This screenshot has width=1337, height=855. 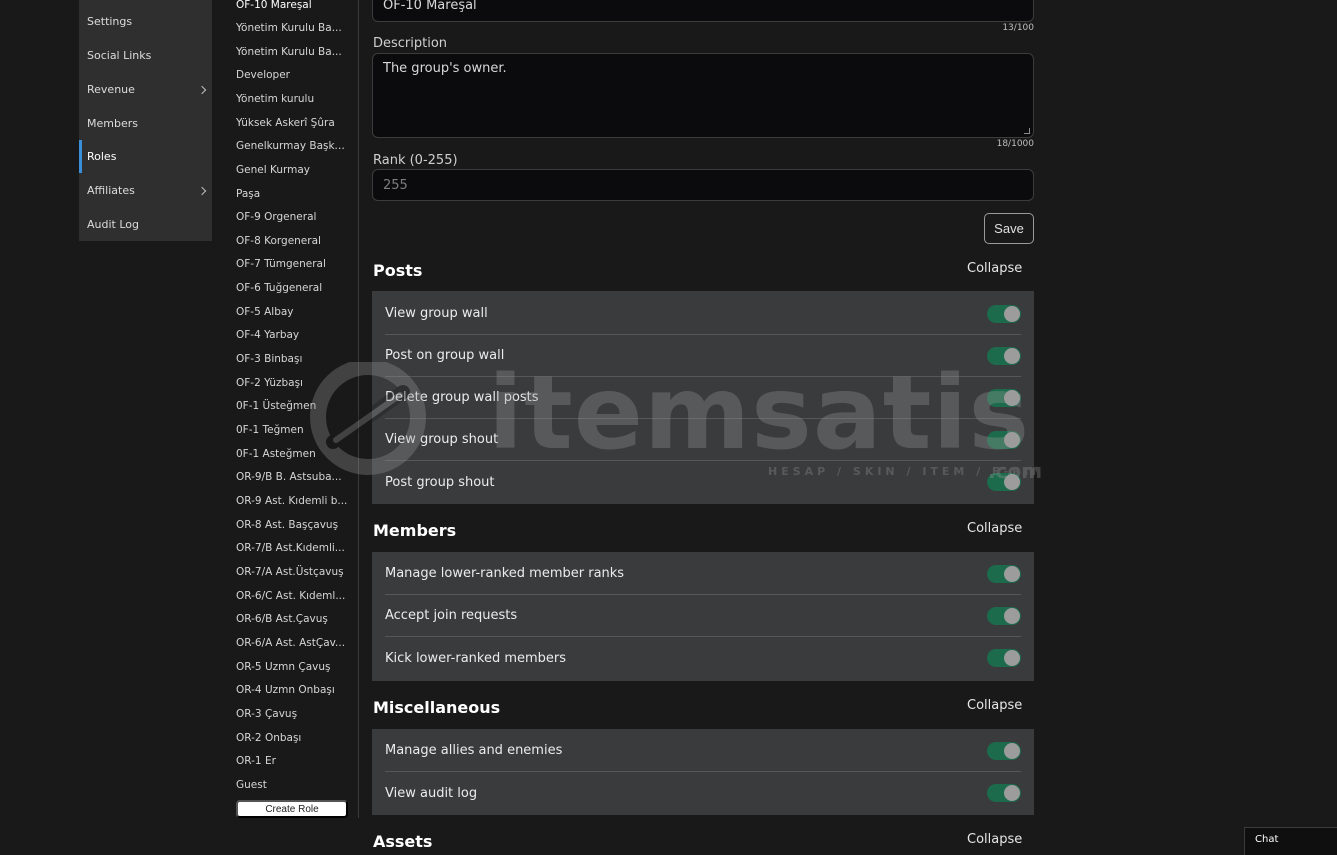 I want to click on menu-item-label: Members, so click(x=112, y=123).